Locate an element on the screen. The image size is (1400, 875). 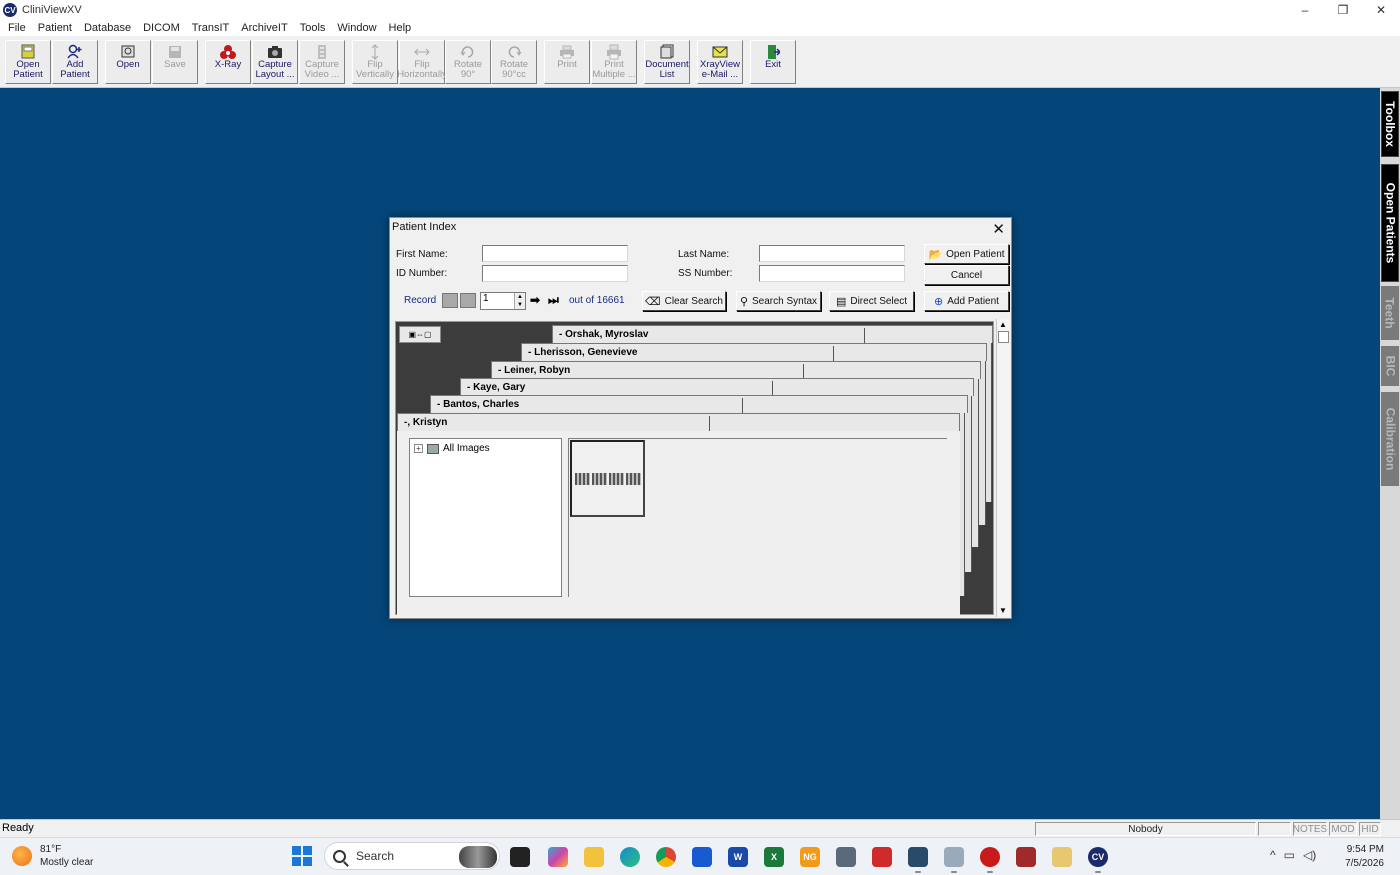
open-patient-dialog-button: 📂 Open Patient is located at coordinates (966, 254).